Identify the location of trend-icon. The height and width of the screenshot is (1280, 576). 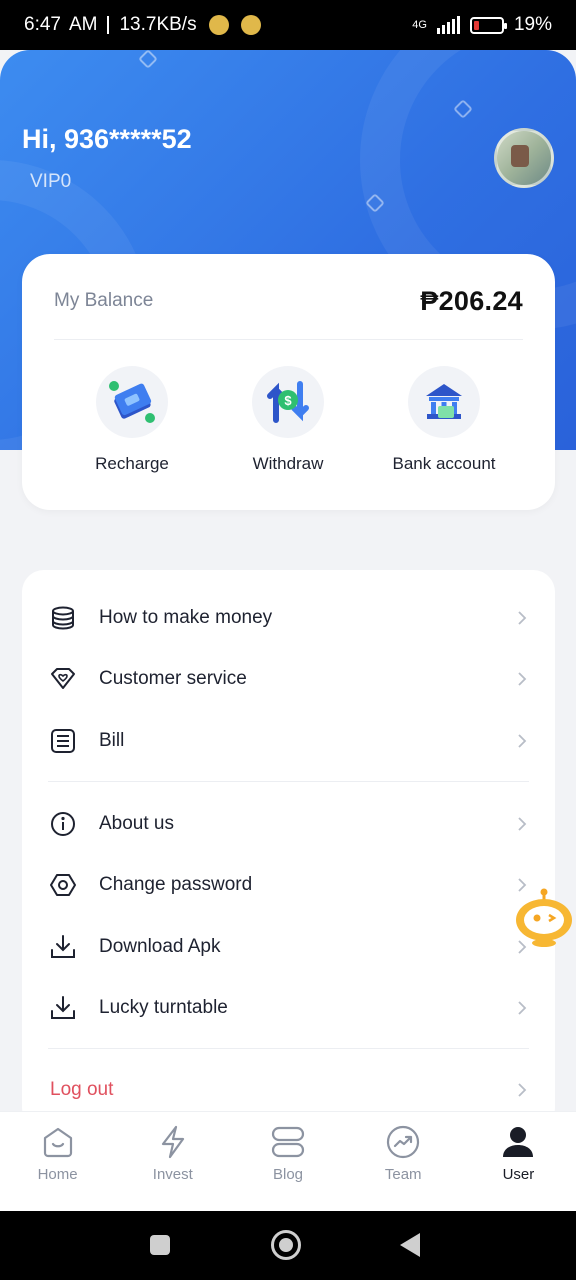
(403, 1142).